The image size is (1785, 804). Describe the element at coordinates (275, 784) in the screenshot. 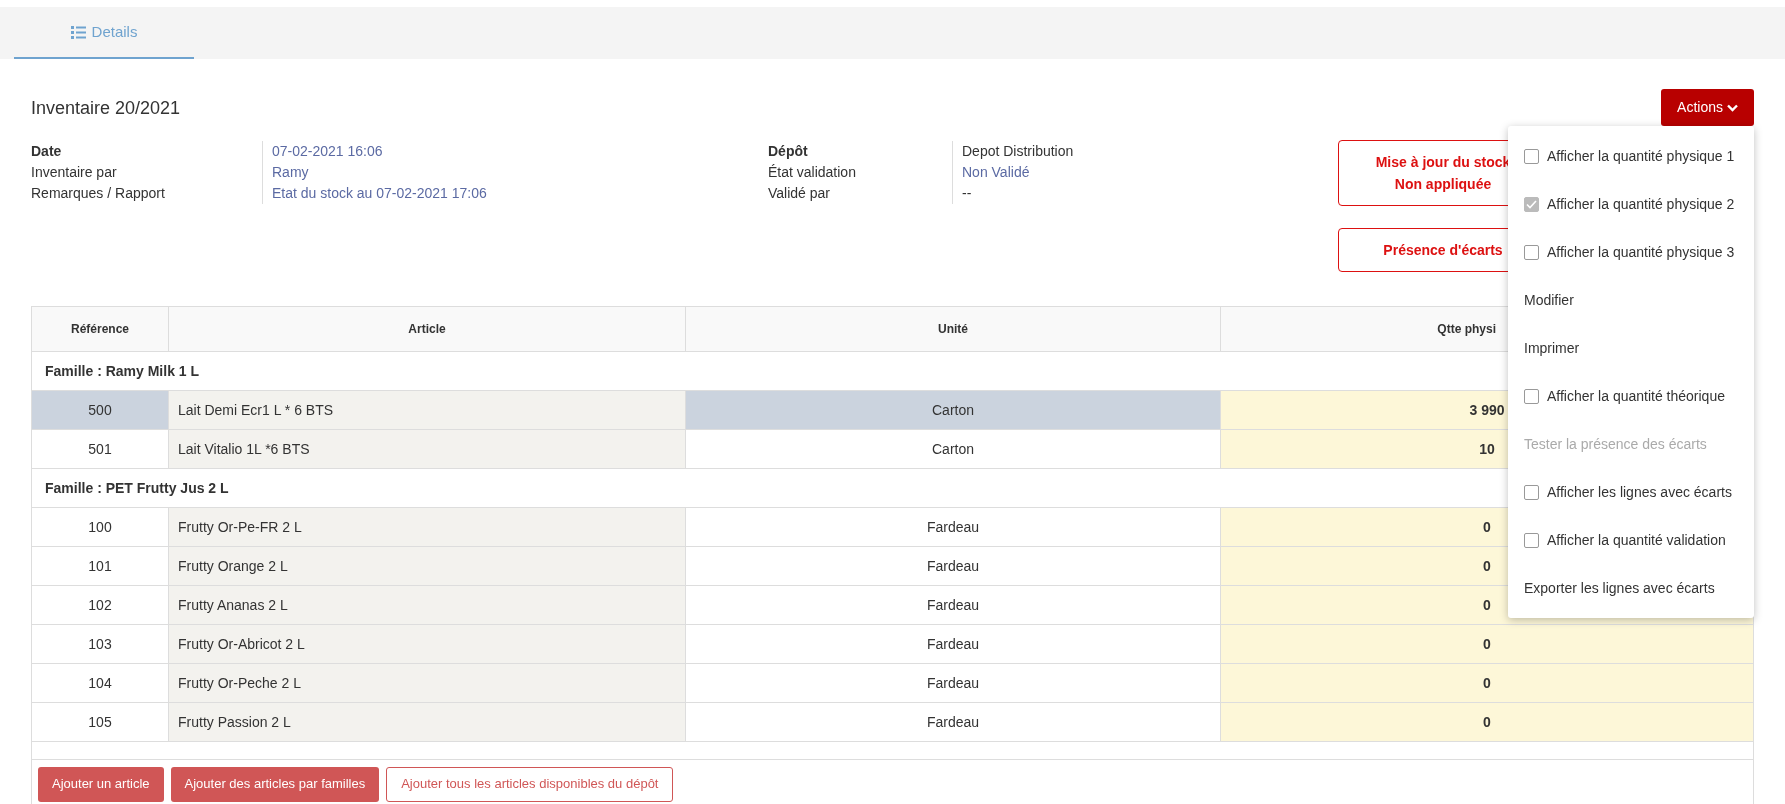

I see `add-button: Ajouter des articles par familles` at that location.